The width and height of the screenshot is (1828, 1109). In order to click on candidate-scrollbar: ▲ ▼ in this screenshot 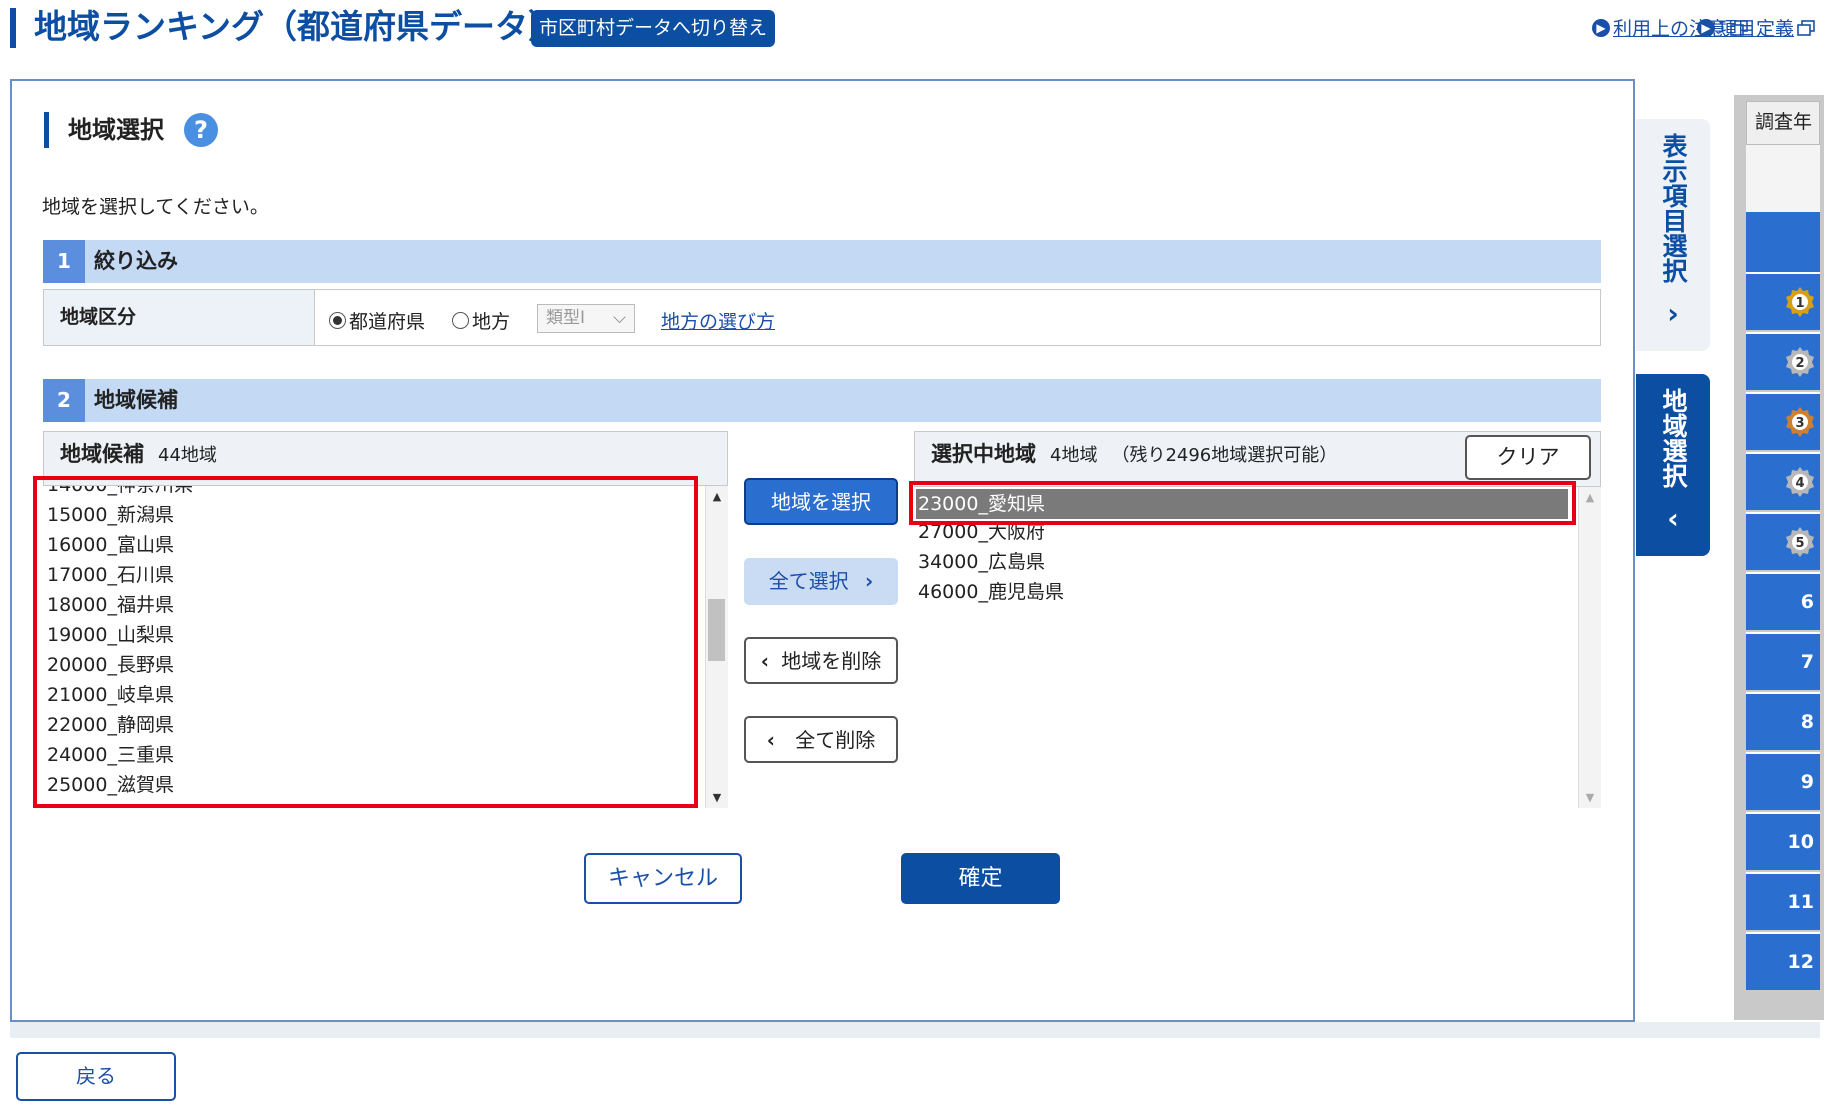, I will do `click(716, 647)`.